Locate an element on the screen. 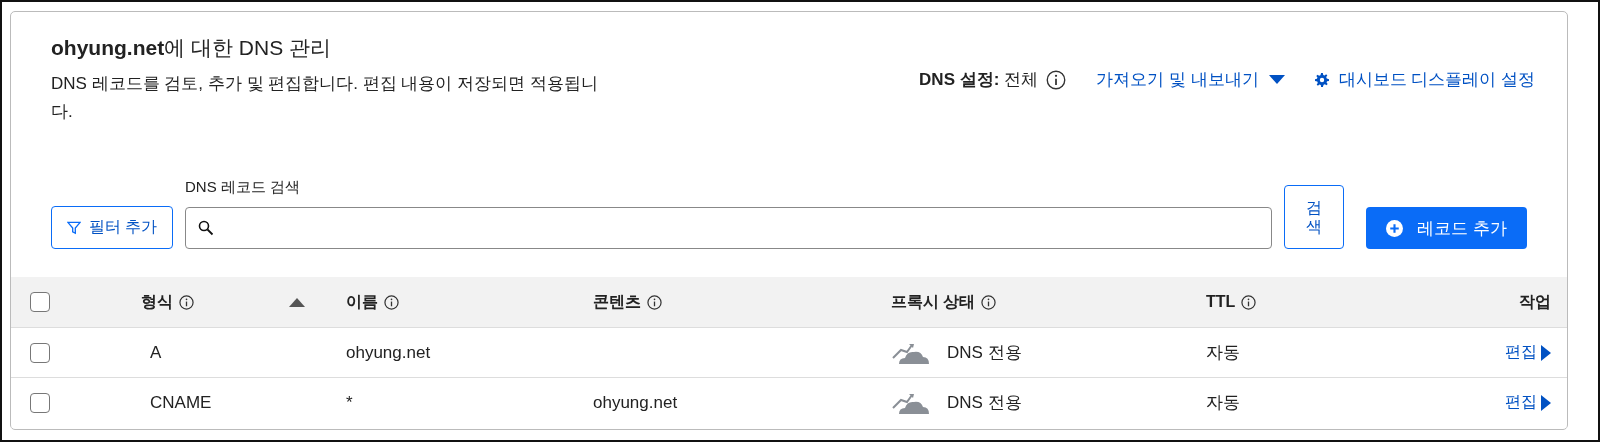  type-cell-text: A is located at coordinates (156, 352).